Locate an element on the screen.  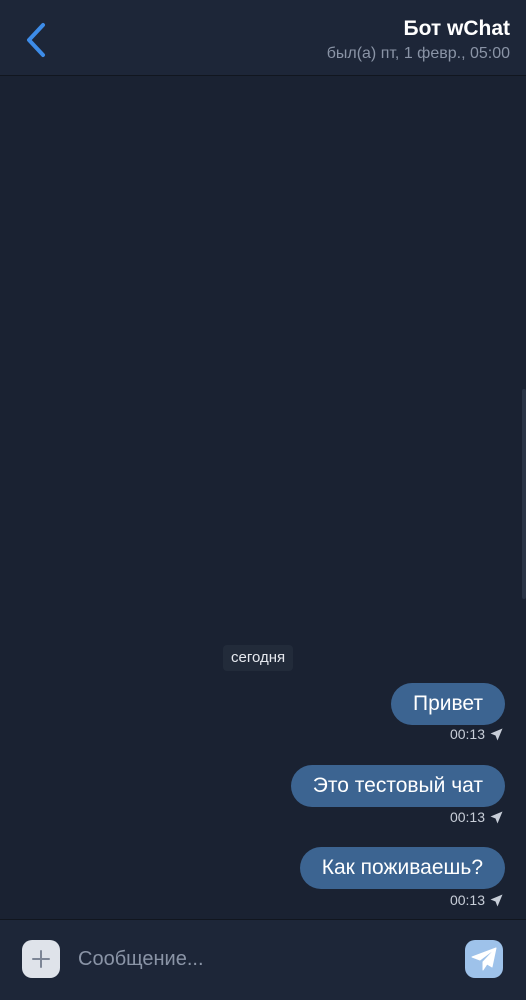
last-seen-status: был(а) пт, 1 февр., 05:00 is located at coordinates (418, 53).